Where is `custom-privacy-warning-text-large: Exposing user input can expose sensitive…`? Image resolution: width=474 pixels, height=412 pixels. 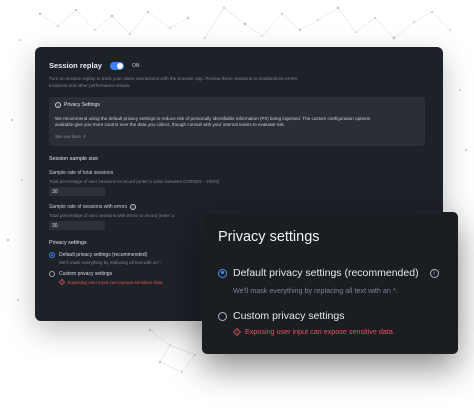
custom-privacy-warning-text-large: Exposing user input can expose sensitive… is located at coordinates (319, 331).